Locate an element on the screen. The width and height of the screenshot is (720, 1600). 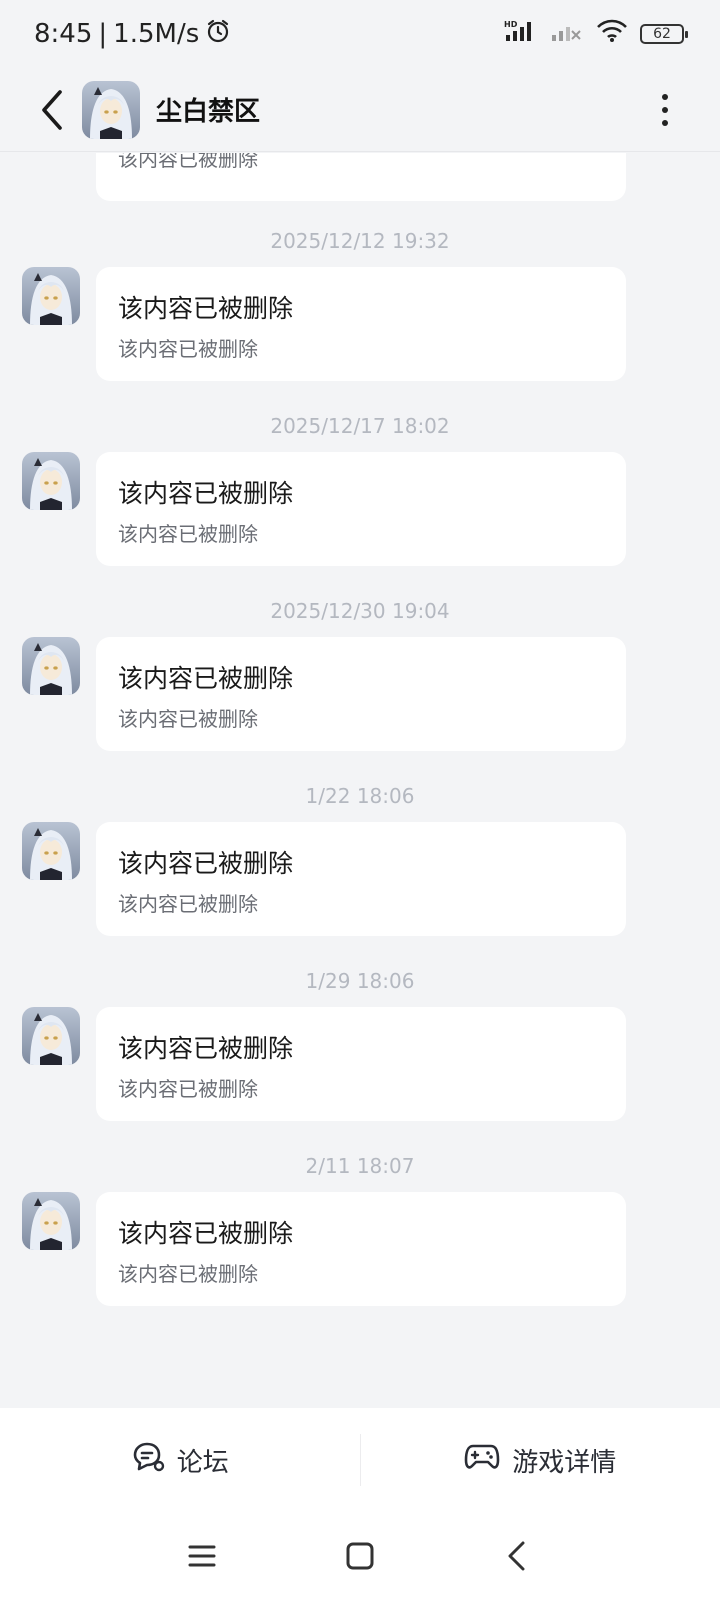
message-timestamp: 2/11 18:07 is located at coordinates (360, 1166).